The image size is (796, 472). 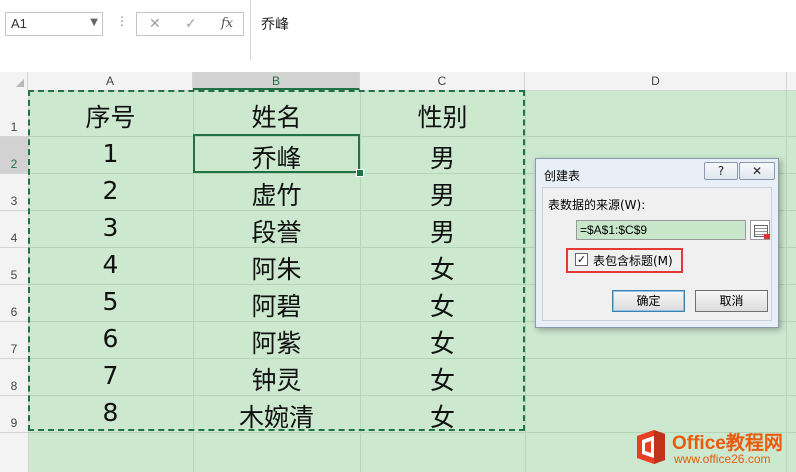 What do you see at coordinates (14, 238) in the screenshot?
I see `row-number: 4` at bounding box center [14, 238].